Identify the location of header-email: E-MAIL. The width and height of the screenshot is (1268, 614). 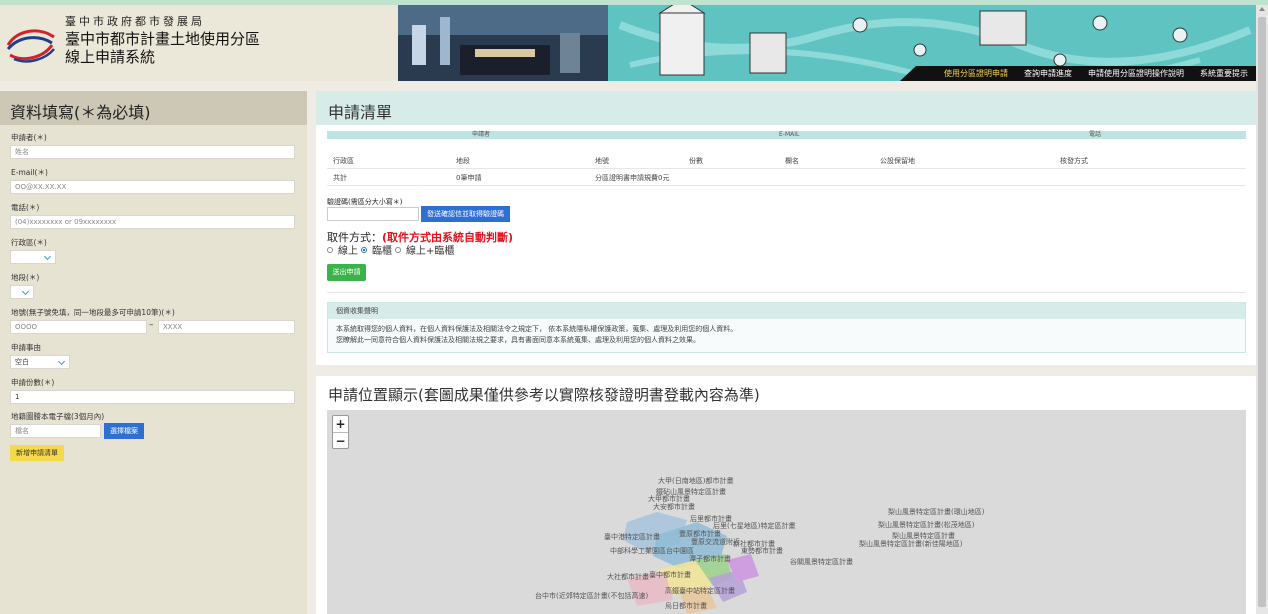
(789, 134).